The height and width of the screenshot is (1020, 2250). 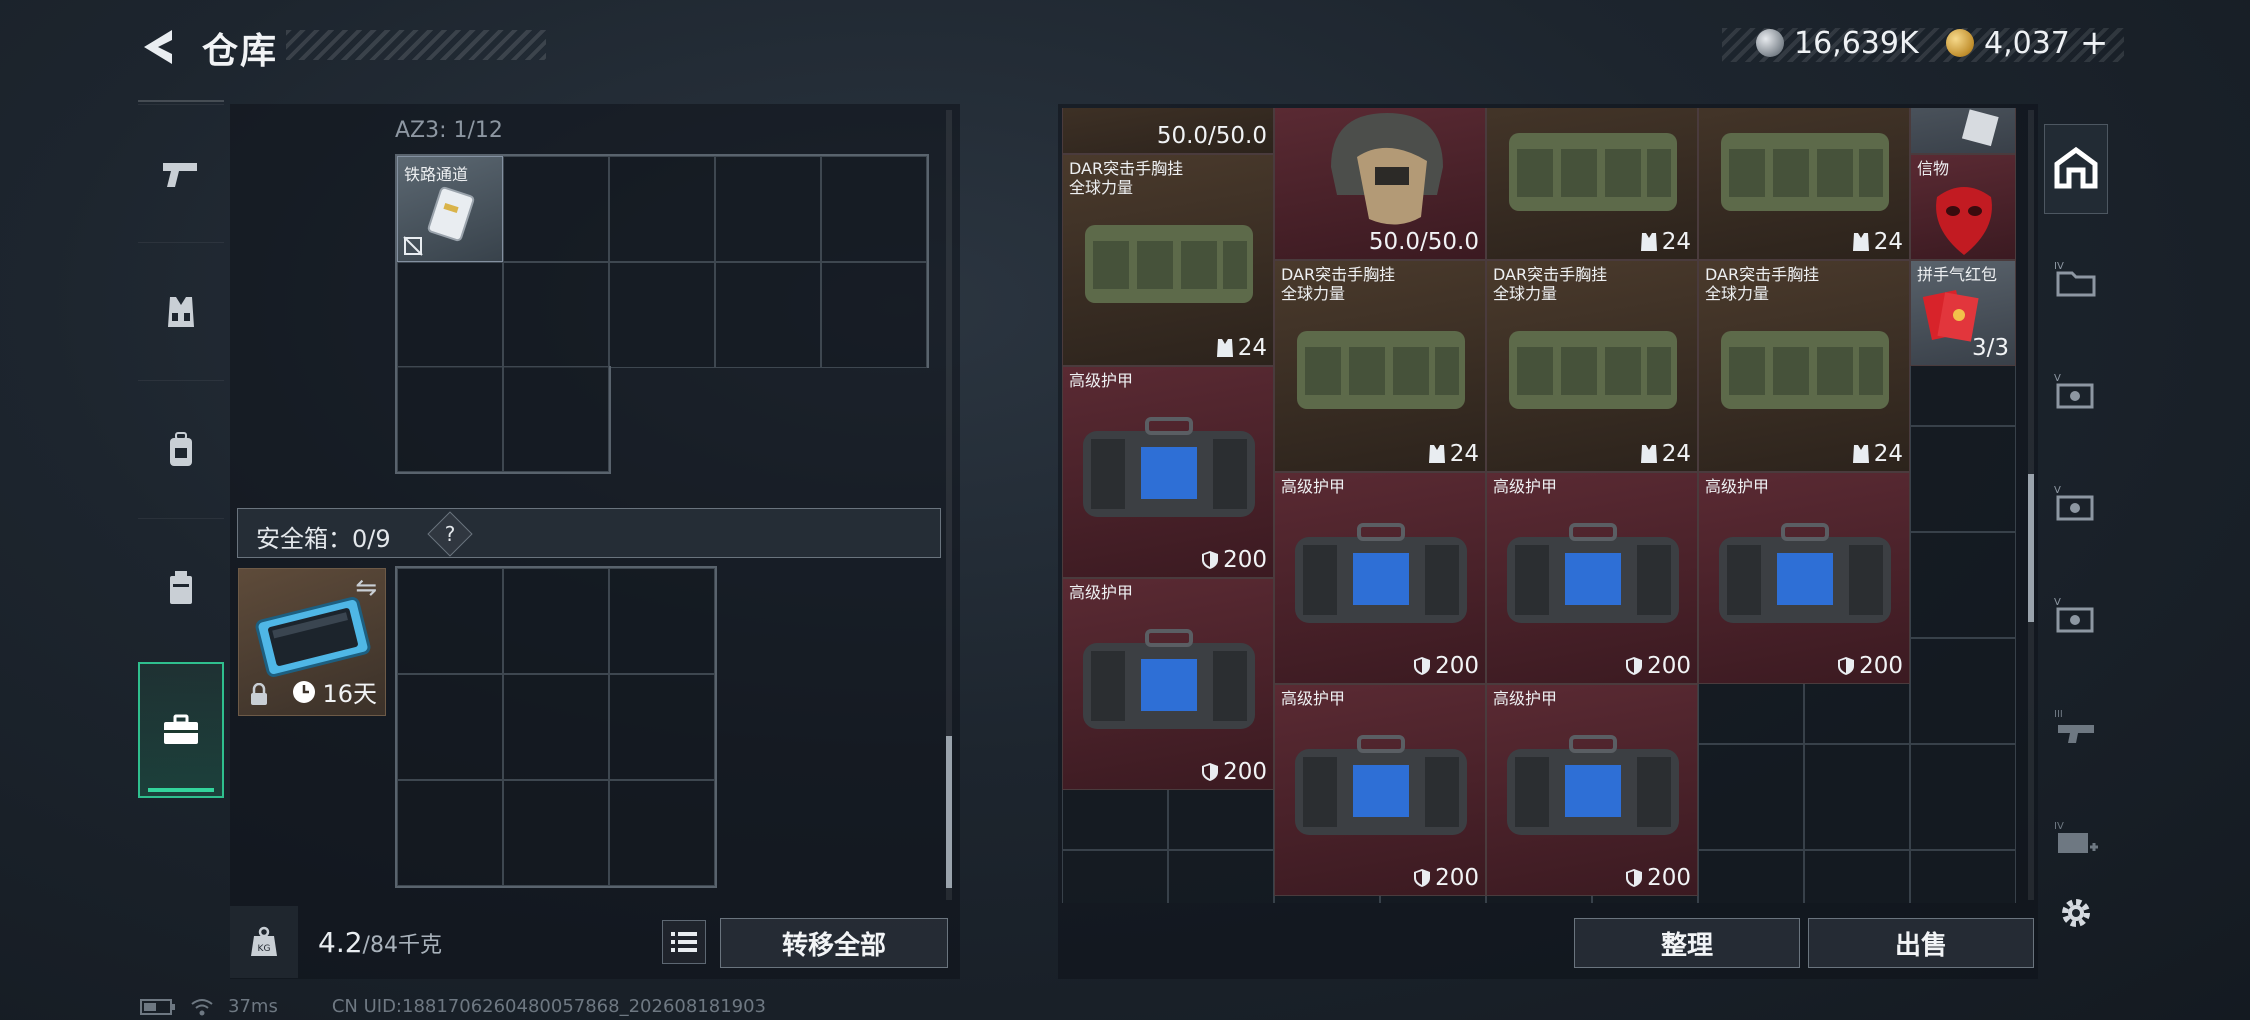 I want to click on stash-tab-v-1: V, so click(x=2076, y=391).